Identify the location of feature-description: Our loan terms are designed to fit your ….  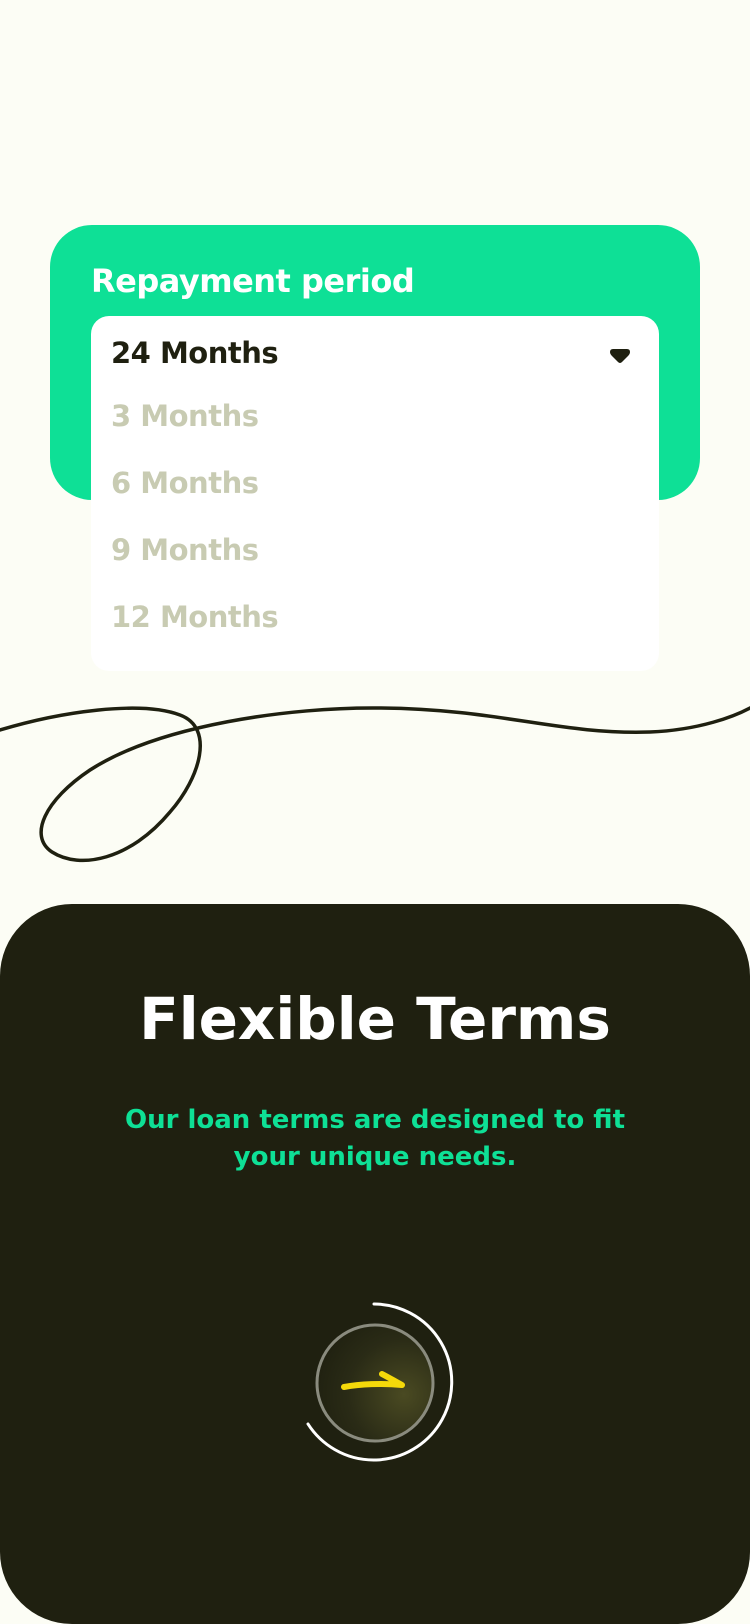
(375, 1138).